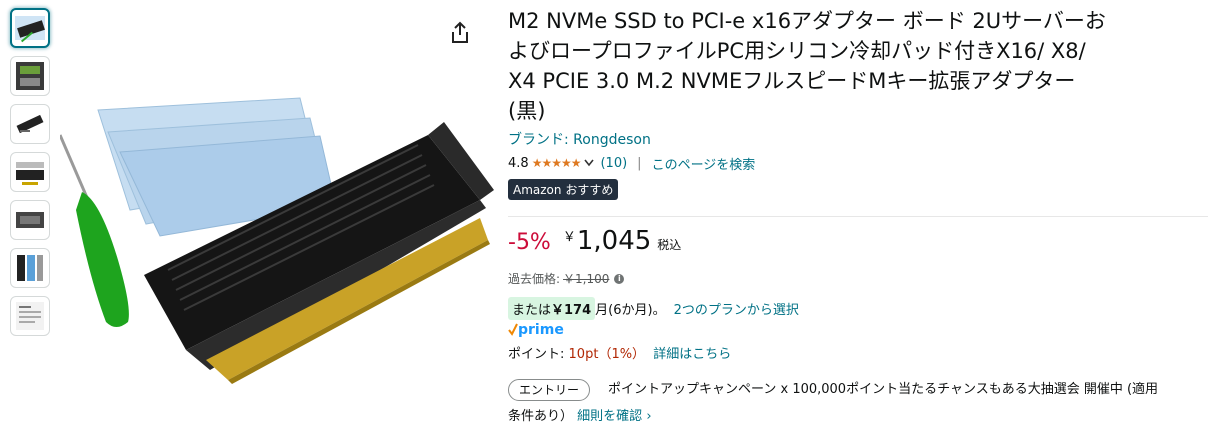 This screenshot has height=429, width=1218. What do you see at coordinates (610, 416) in the screenshot?
I see `campaign-detail-label: 細則を確認` at bounding box center [610, 416].